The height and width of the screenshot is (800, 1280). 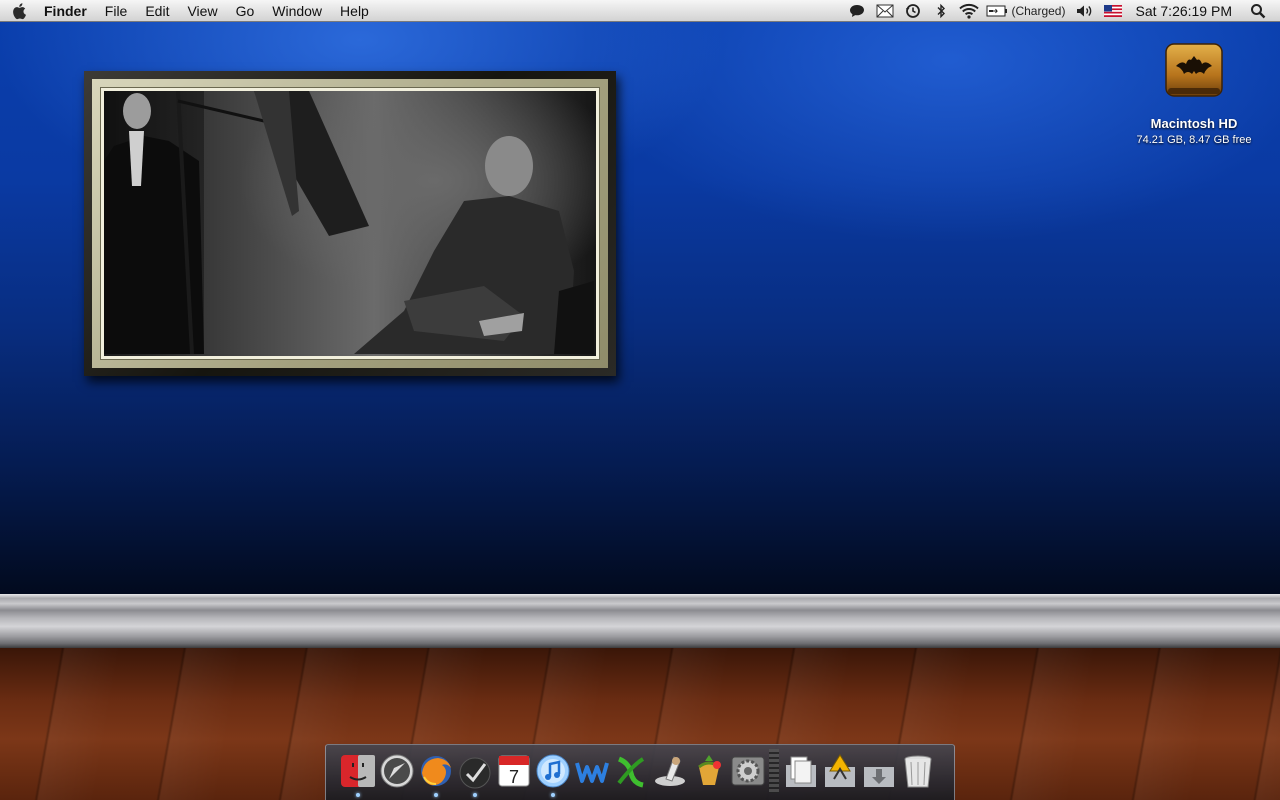 What do you see at coordinates (116, 11) in the screenshot?
I see `menu-file: File` at bounding box center [116, 11].